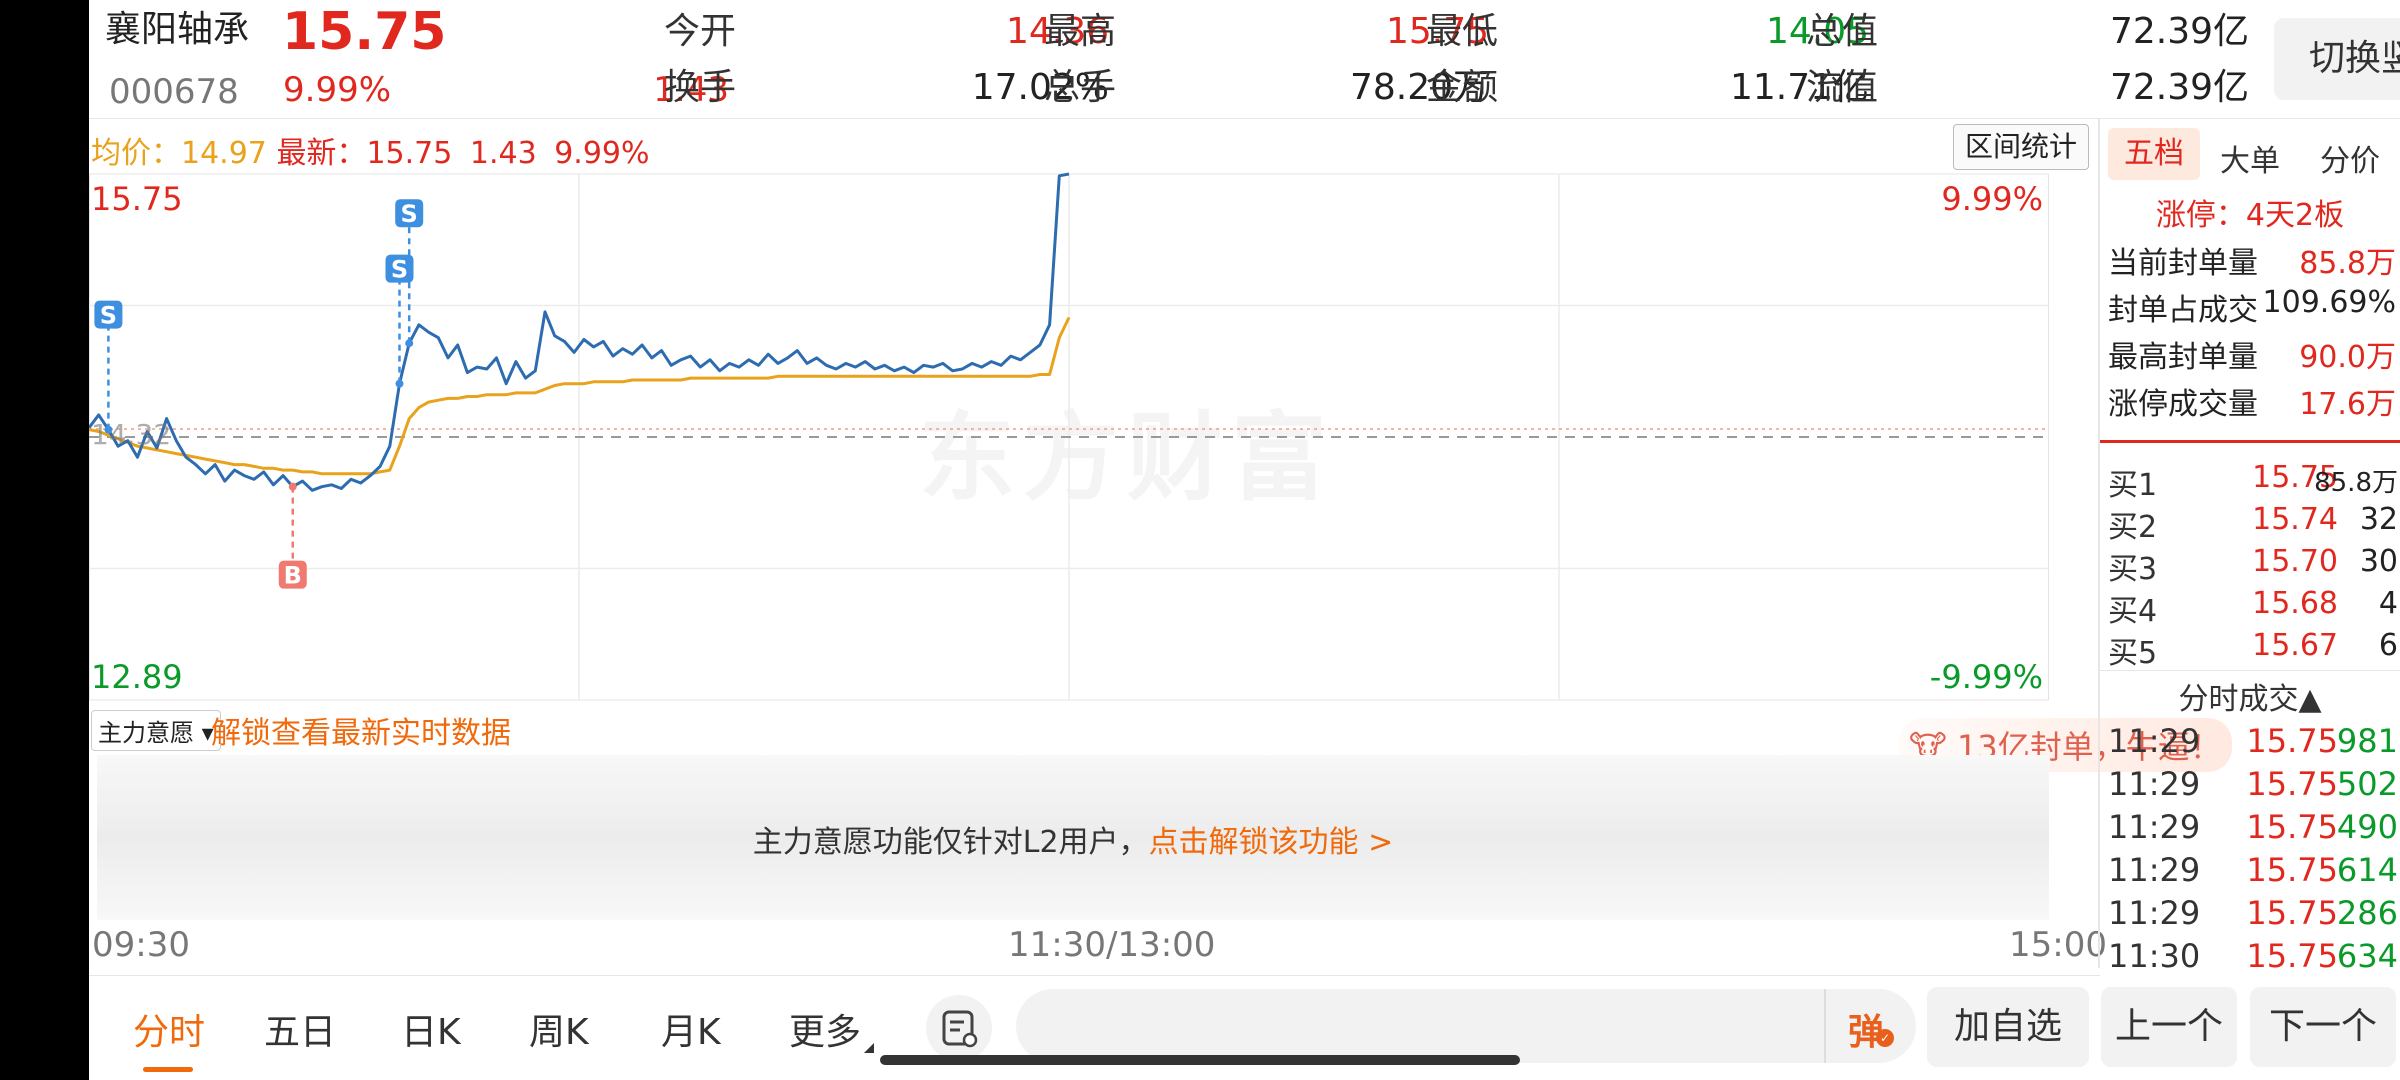 This screenshot has width=2400, height=1080. I want to click on more-corner-icon, so click(869, 1048).